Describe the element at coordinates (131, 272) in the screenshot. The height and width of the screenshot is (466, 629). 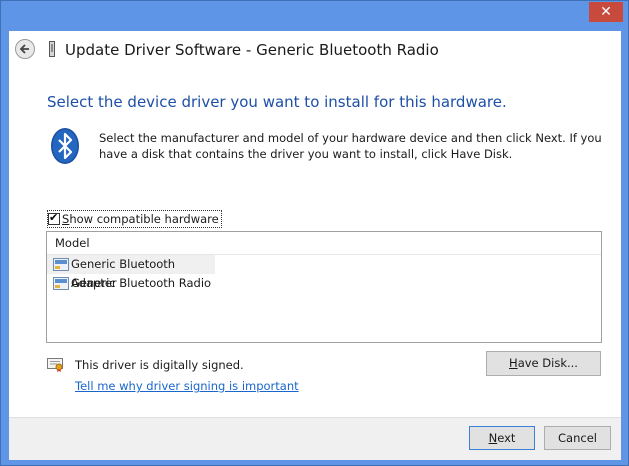
I see `list-item: Generic Bluetooth Adapter` at that location.